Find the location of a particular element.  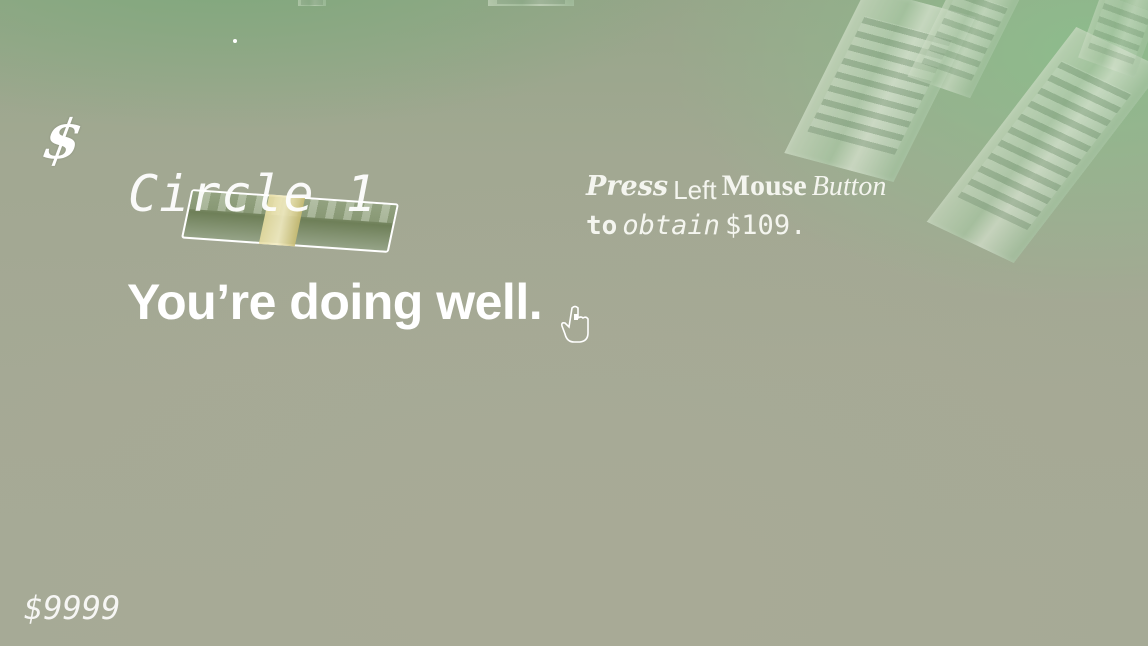

prompt-word-to: to is located at coordinates (602, 226).